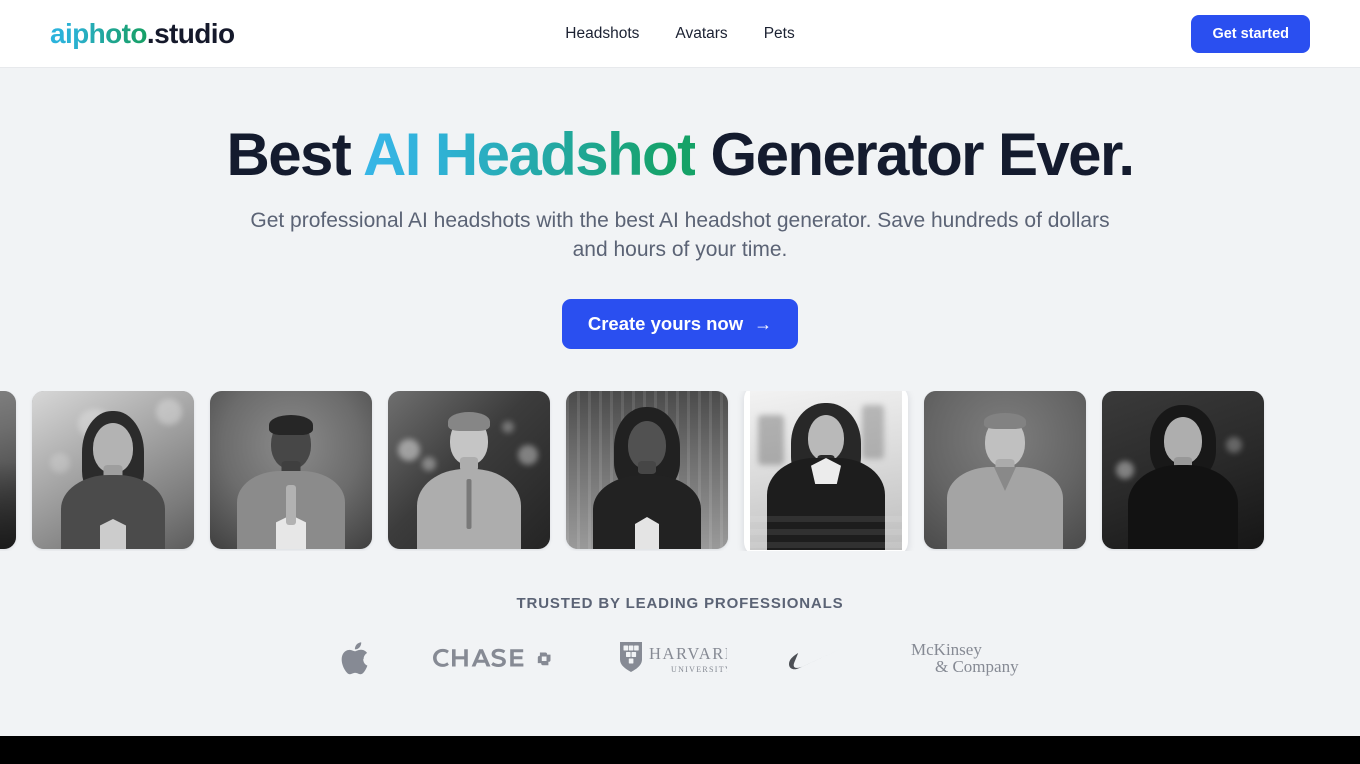 This screenshot has height=764, width=1360. What do you see at coordinates (665, 323) in the screenshot?
I see `hero-cta-label: Create yours now` at bounding box center [665, 323].